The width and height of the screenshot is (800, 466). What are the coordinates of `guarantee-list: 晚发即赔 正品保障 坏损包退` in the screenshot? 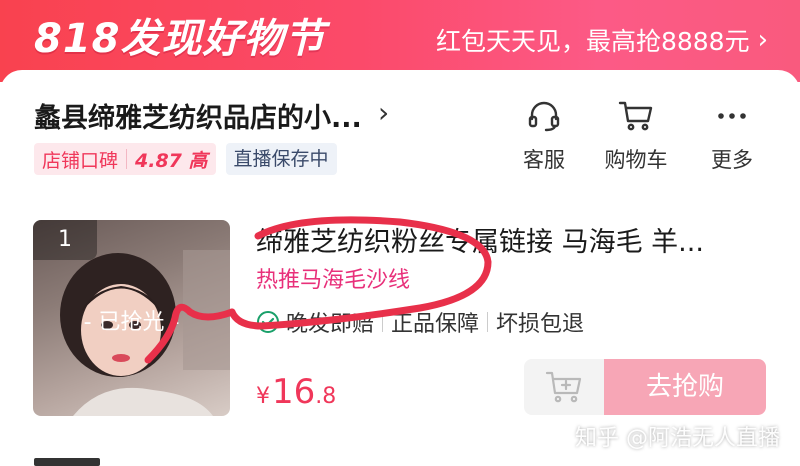 It's located at (420, 322).